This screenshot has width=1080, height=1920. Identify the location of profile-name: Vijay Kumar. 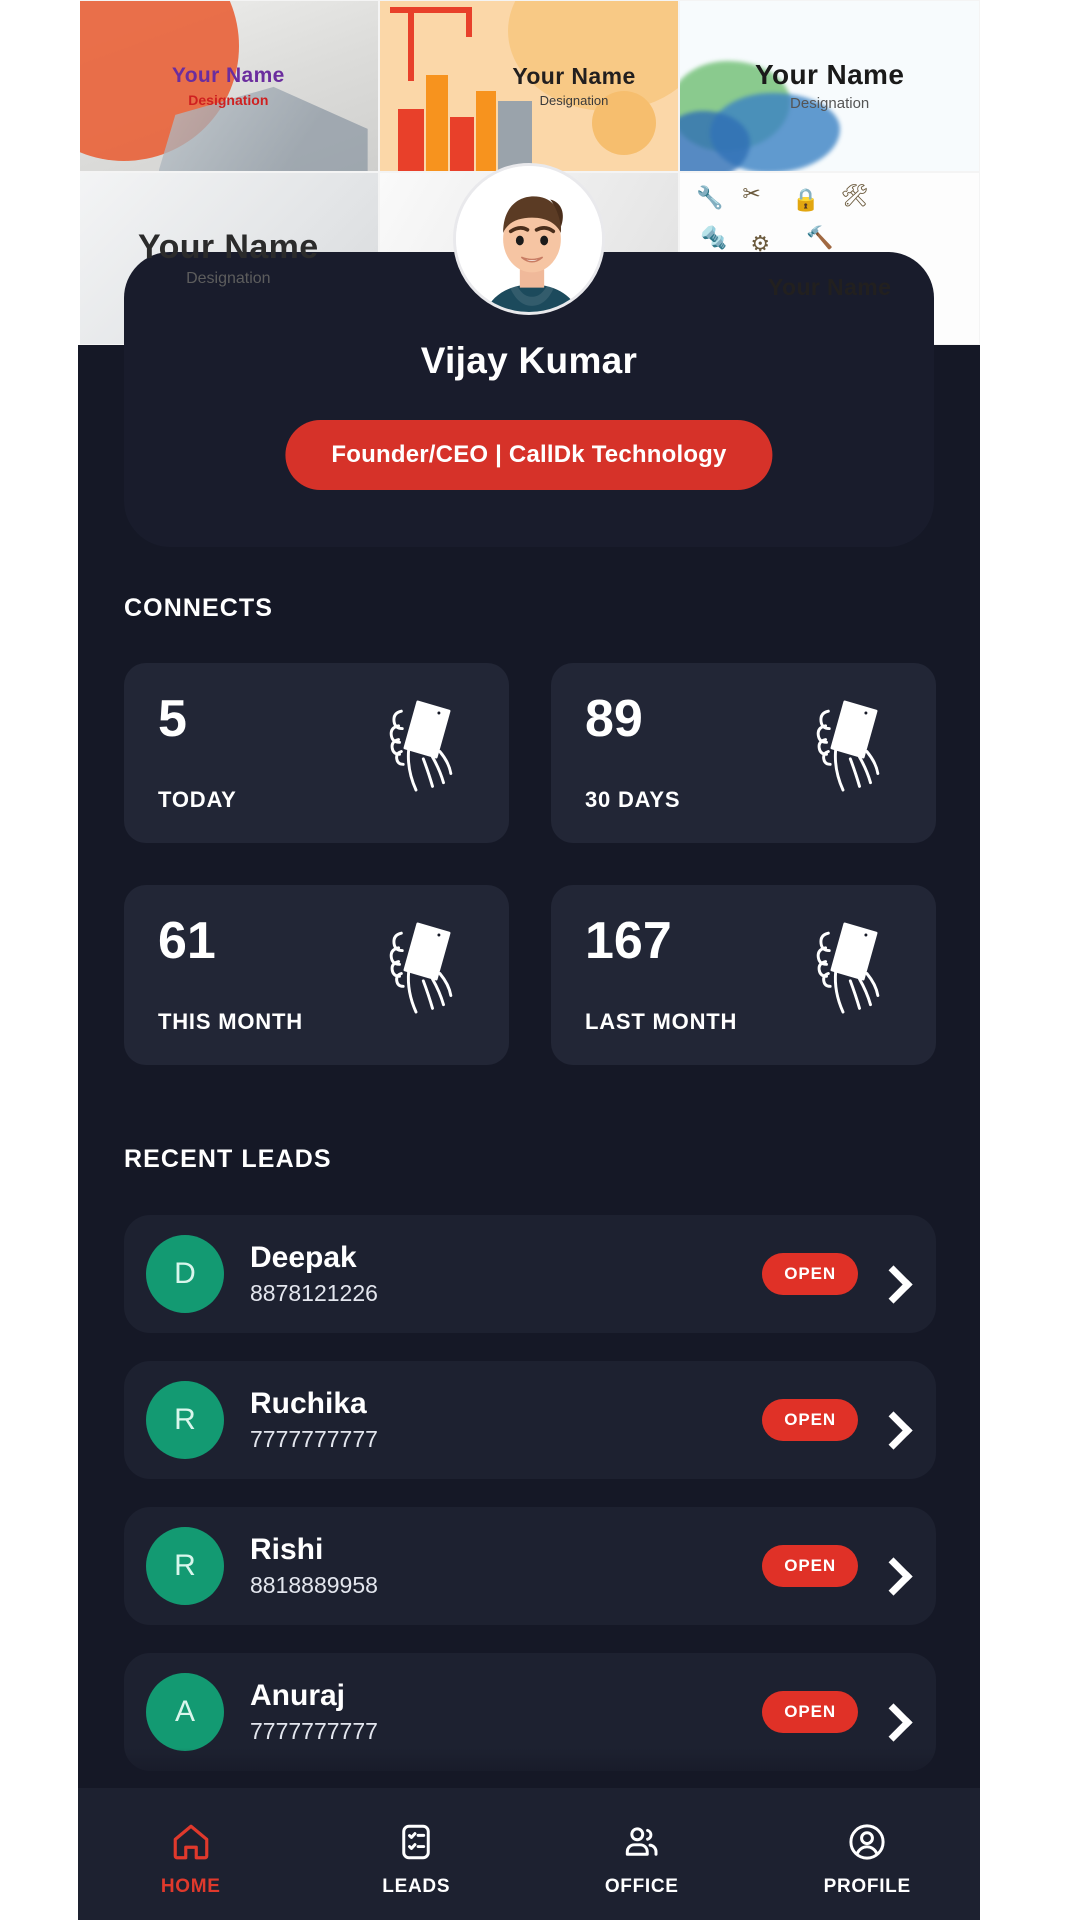
(529, 360).